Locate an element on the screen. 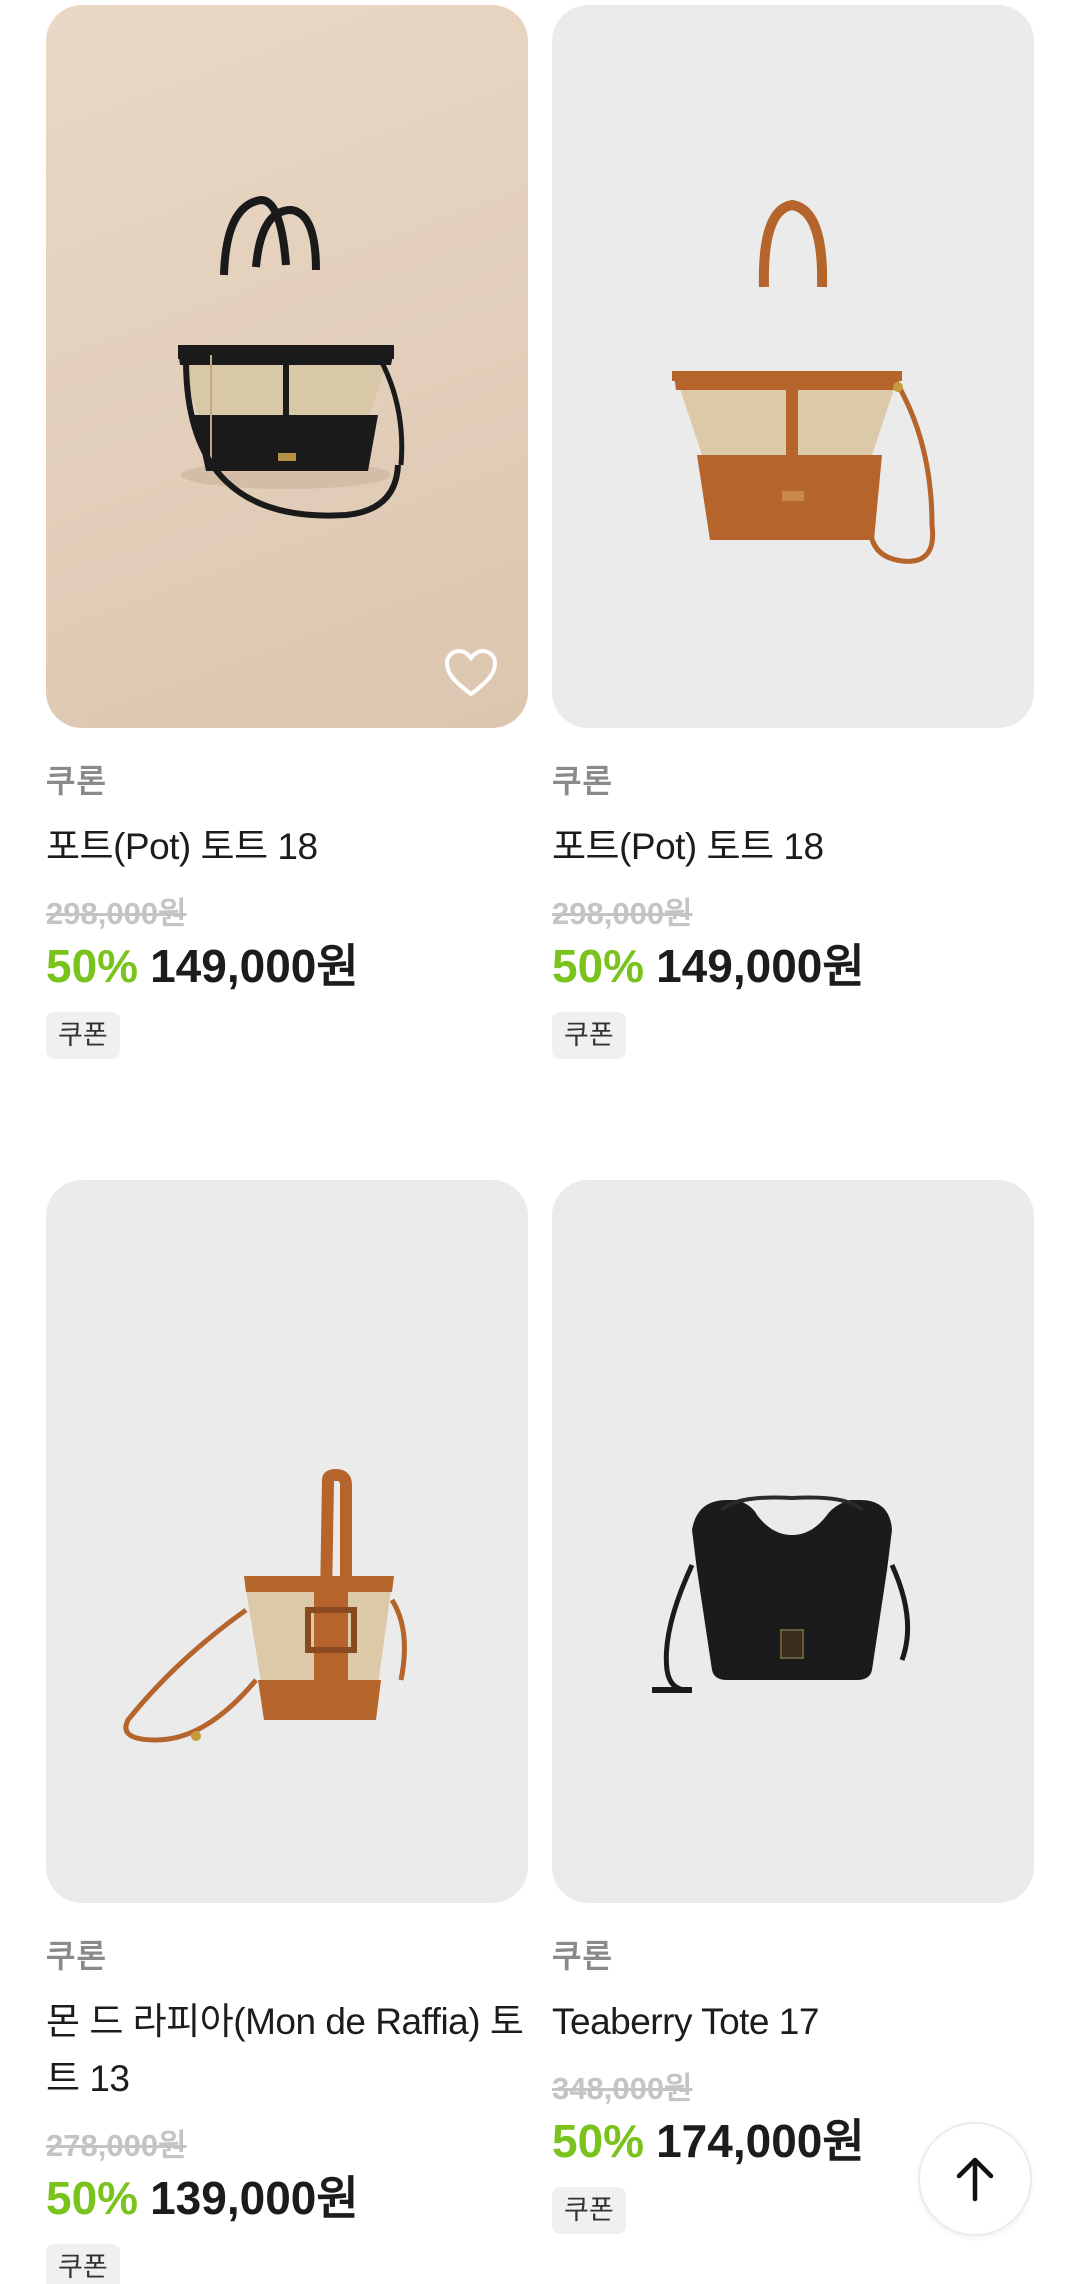 The height and width of the screenshot is (2284, 1080). sale-price-row: 50% 139,000원 is located at coordinates (287, 2198).